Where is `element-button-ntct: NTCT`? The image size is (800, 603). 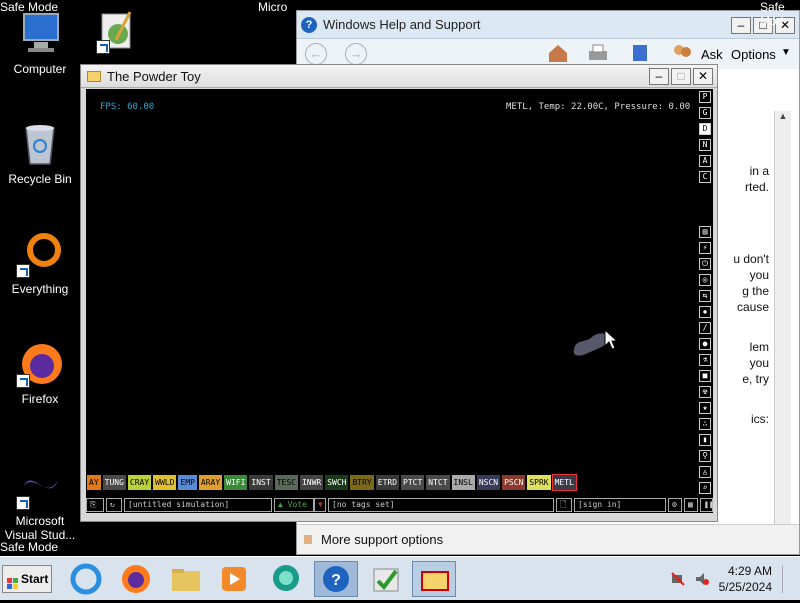 element-button-ntct: NTCT is located at coordinates (438, 482).